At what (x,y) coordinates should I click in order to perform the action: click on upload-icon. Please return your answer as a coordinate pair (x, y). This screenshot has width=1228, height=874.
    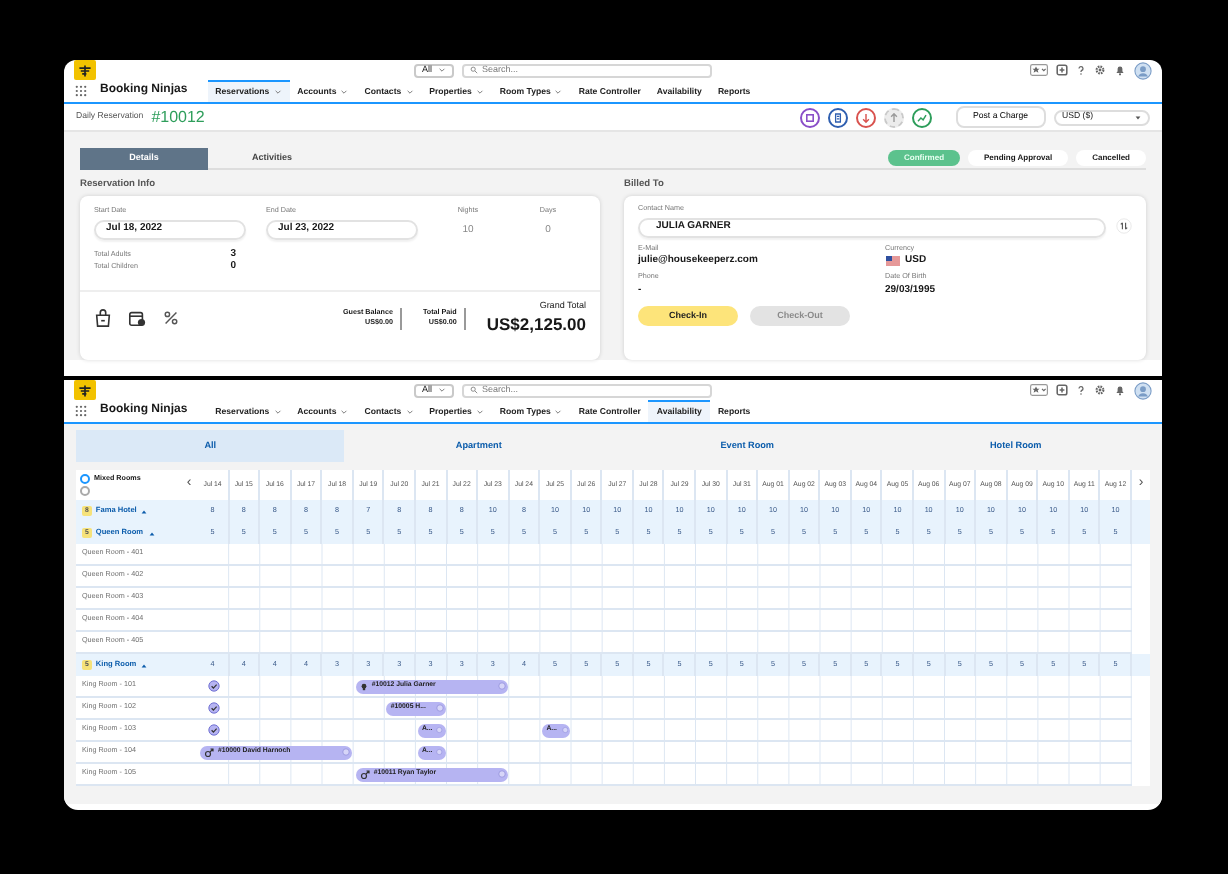
    Looking at the image, I should click on (893, 117).